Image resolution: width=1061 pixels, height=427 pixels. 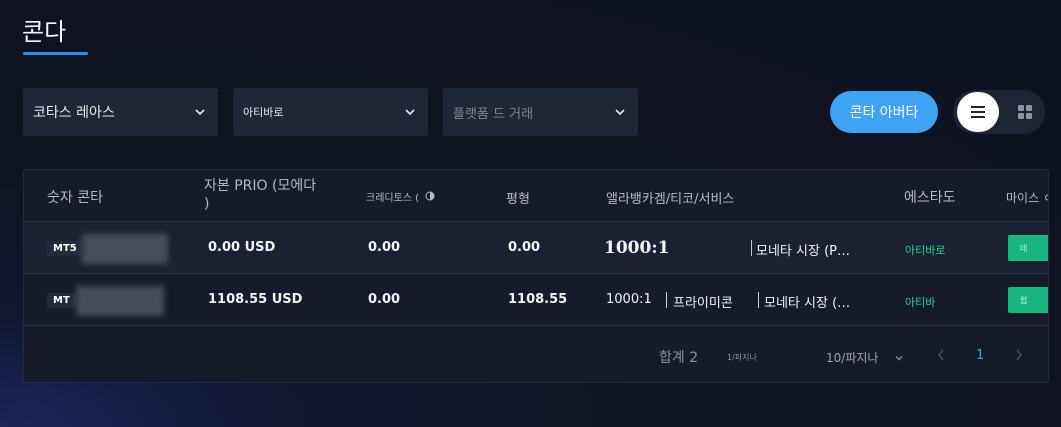 What do you see at coordinates (61, 300) in the screenshot?
I see `account-type-badge: MT` at bounding box center [61, 300].